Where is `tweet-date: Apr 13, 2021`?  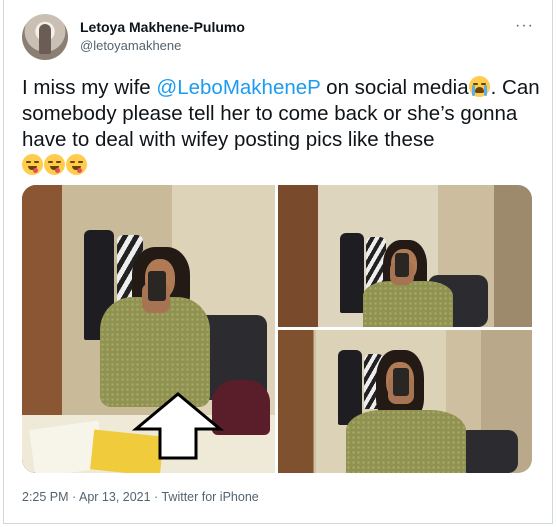 tweet-date: Apr 13, 2021 is located at coordinates (115, 497).